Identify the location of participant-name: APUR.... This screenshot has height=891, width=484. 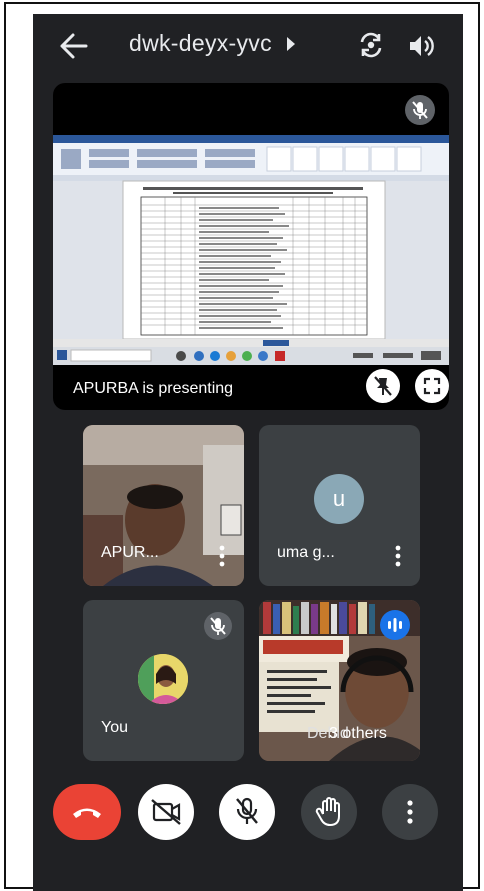
(130, 552).